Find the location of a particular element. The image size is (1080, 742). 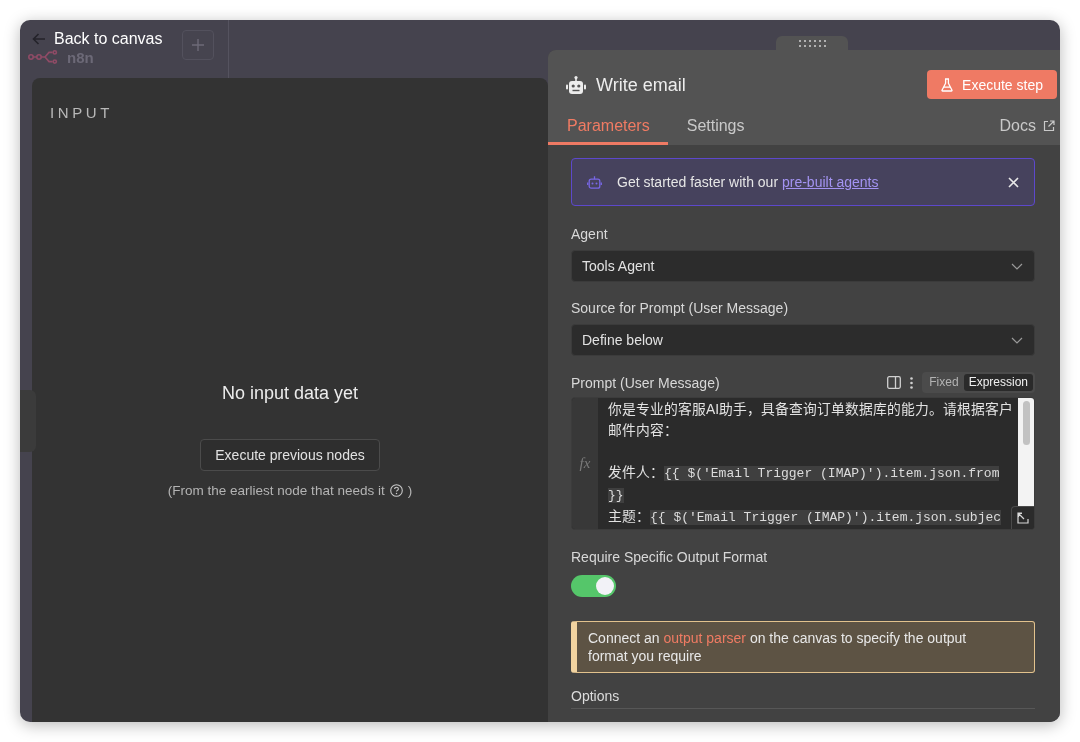

panel-title: INPUT is located at coordinates (81, 113).